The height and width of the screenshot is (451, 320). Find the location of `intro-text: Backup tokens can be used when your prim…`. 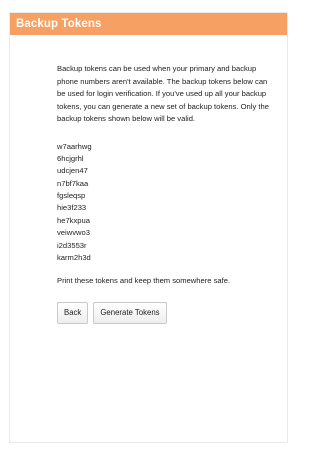

intro-text: Backup tokens can be used when your prim… is located at coordinates (163, 93).